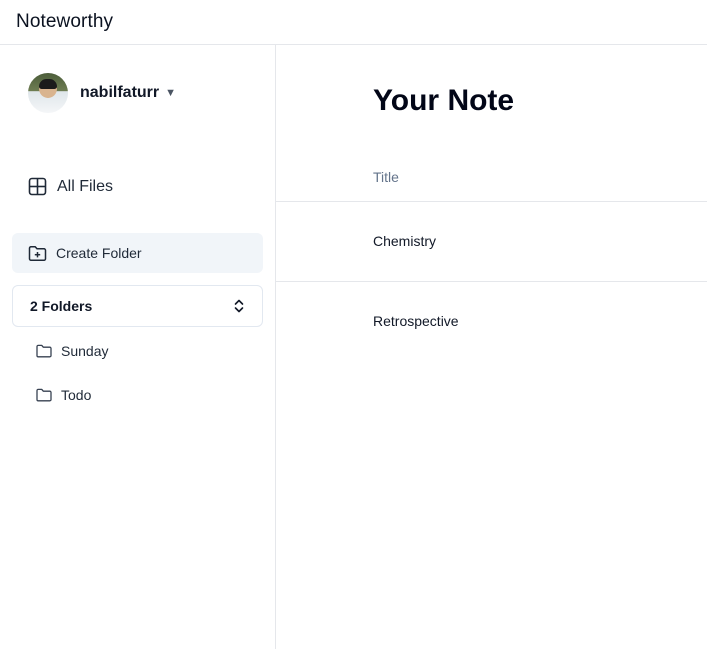 The image size is (707, 649). I want to click on page-title: Your Note, so click(444, 100).